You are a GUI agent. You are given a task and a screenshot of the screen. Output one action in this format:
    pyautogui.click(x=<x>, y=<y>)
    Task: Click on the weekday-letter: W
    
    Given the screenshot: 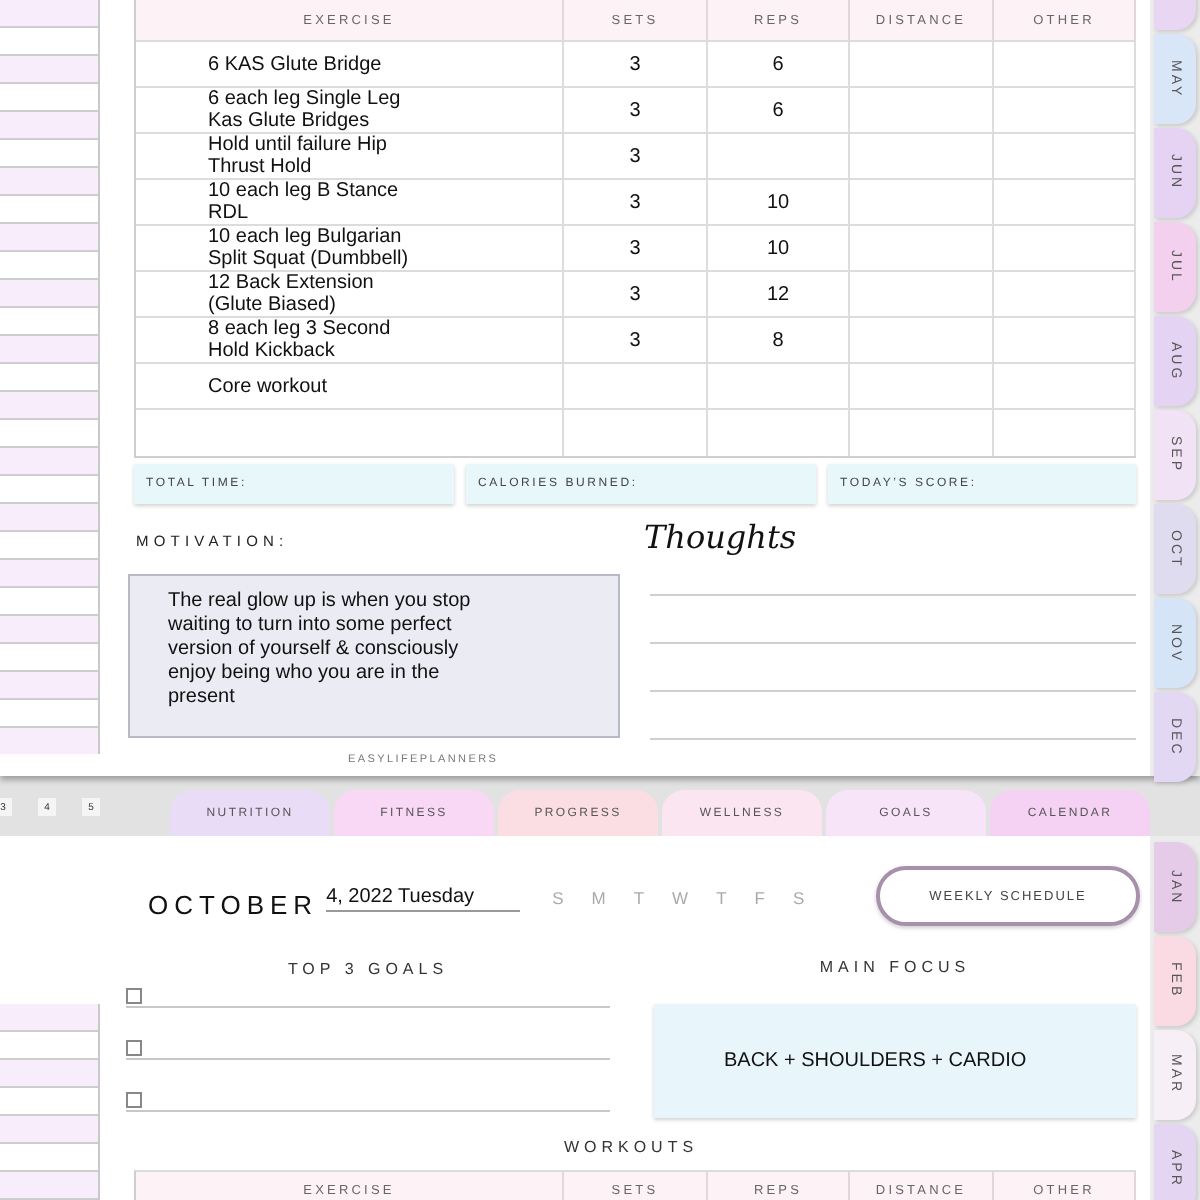 What is the action you would take?
    pyautogui.click(x=680, y=898)
    